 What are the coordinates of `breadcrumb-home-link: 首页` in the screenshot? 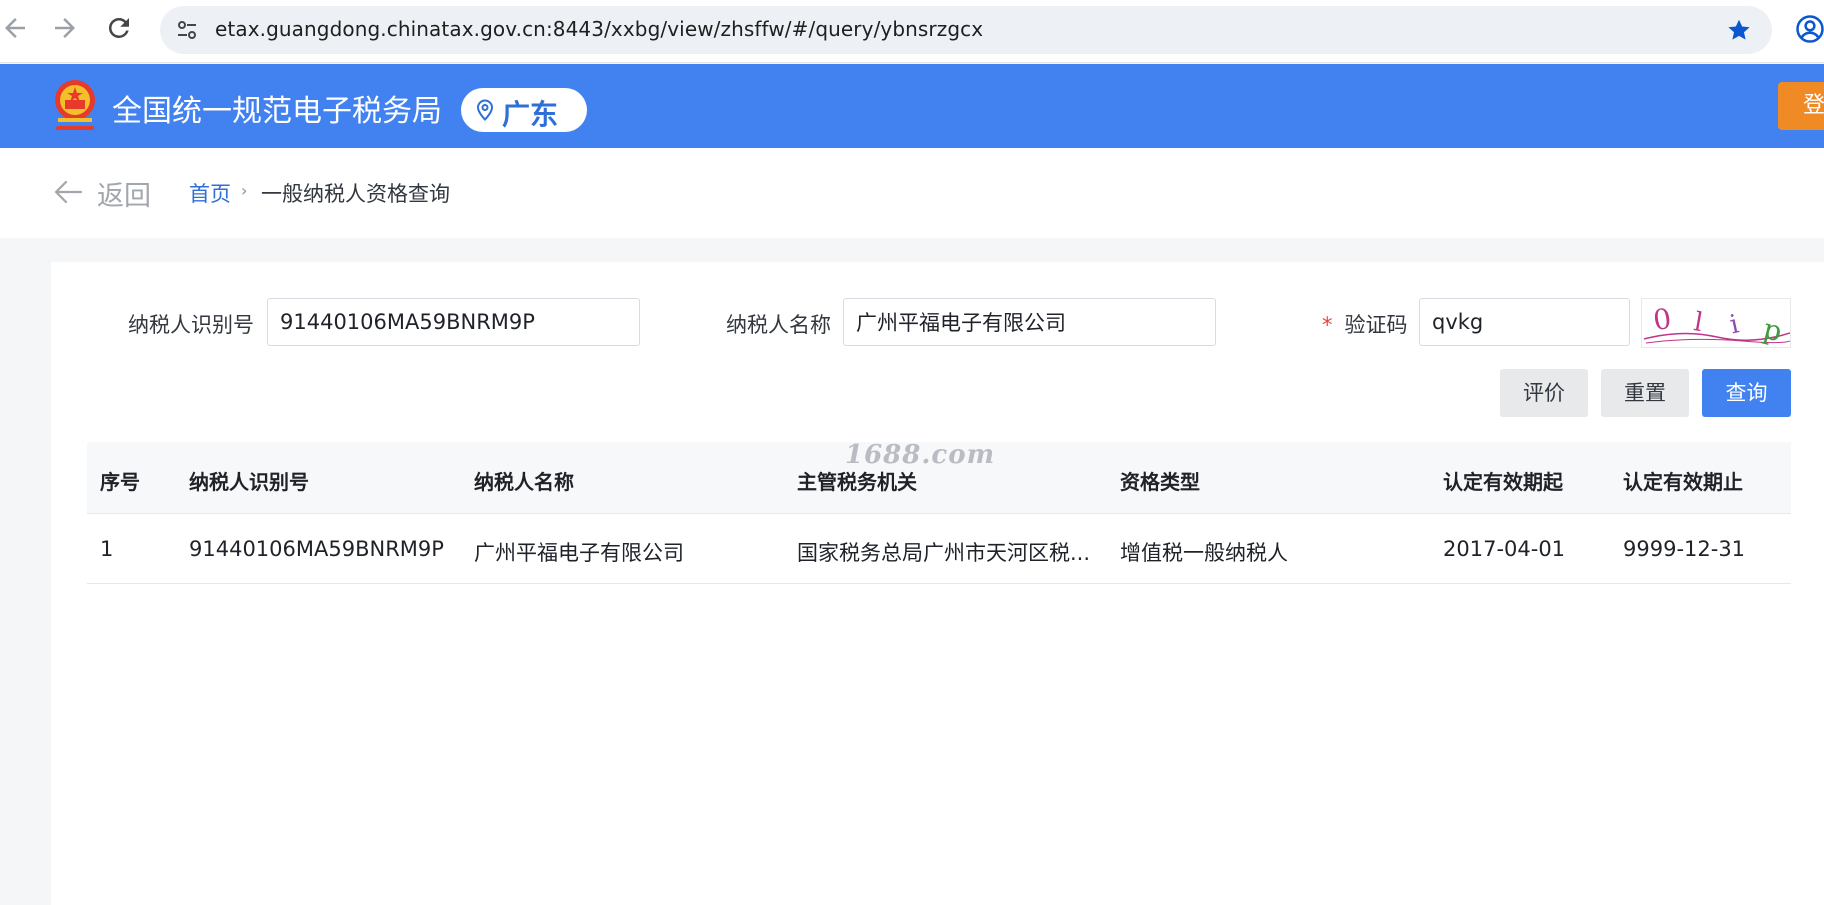 It's located at (210, 193).